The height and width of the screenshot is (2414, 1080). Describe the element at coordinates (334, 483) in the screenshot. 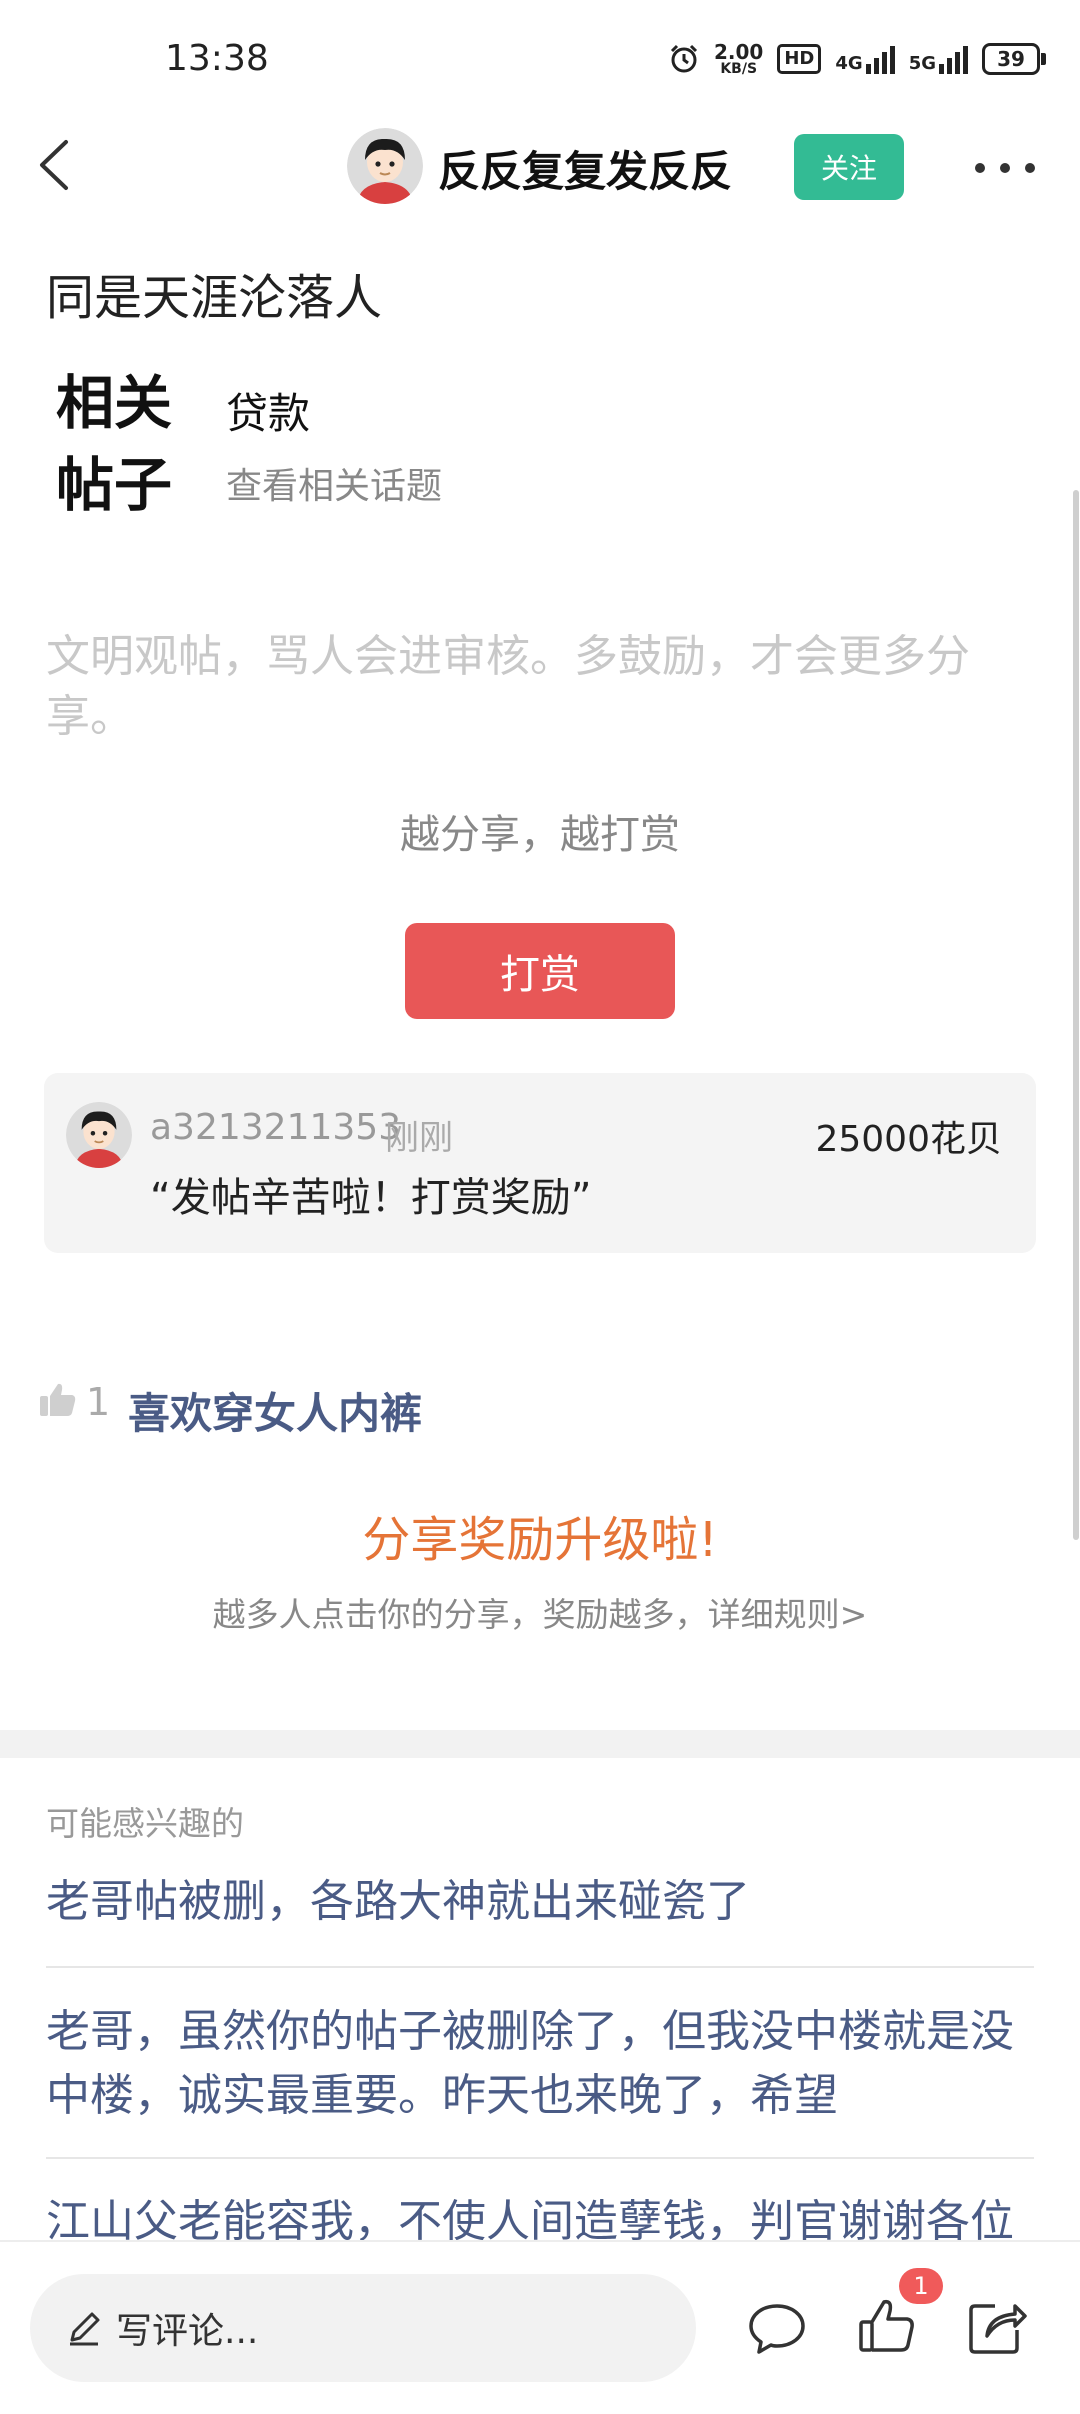

I see `related-topic-link: 查看相关话题` at that location.